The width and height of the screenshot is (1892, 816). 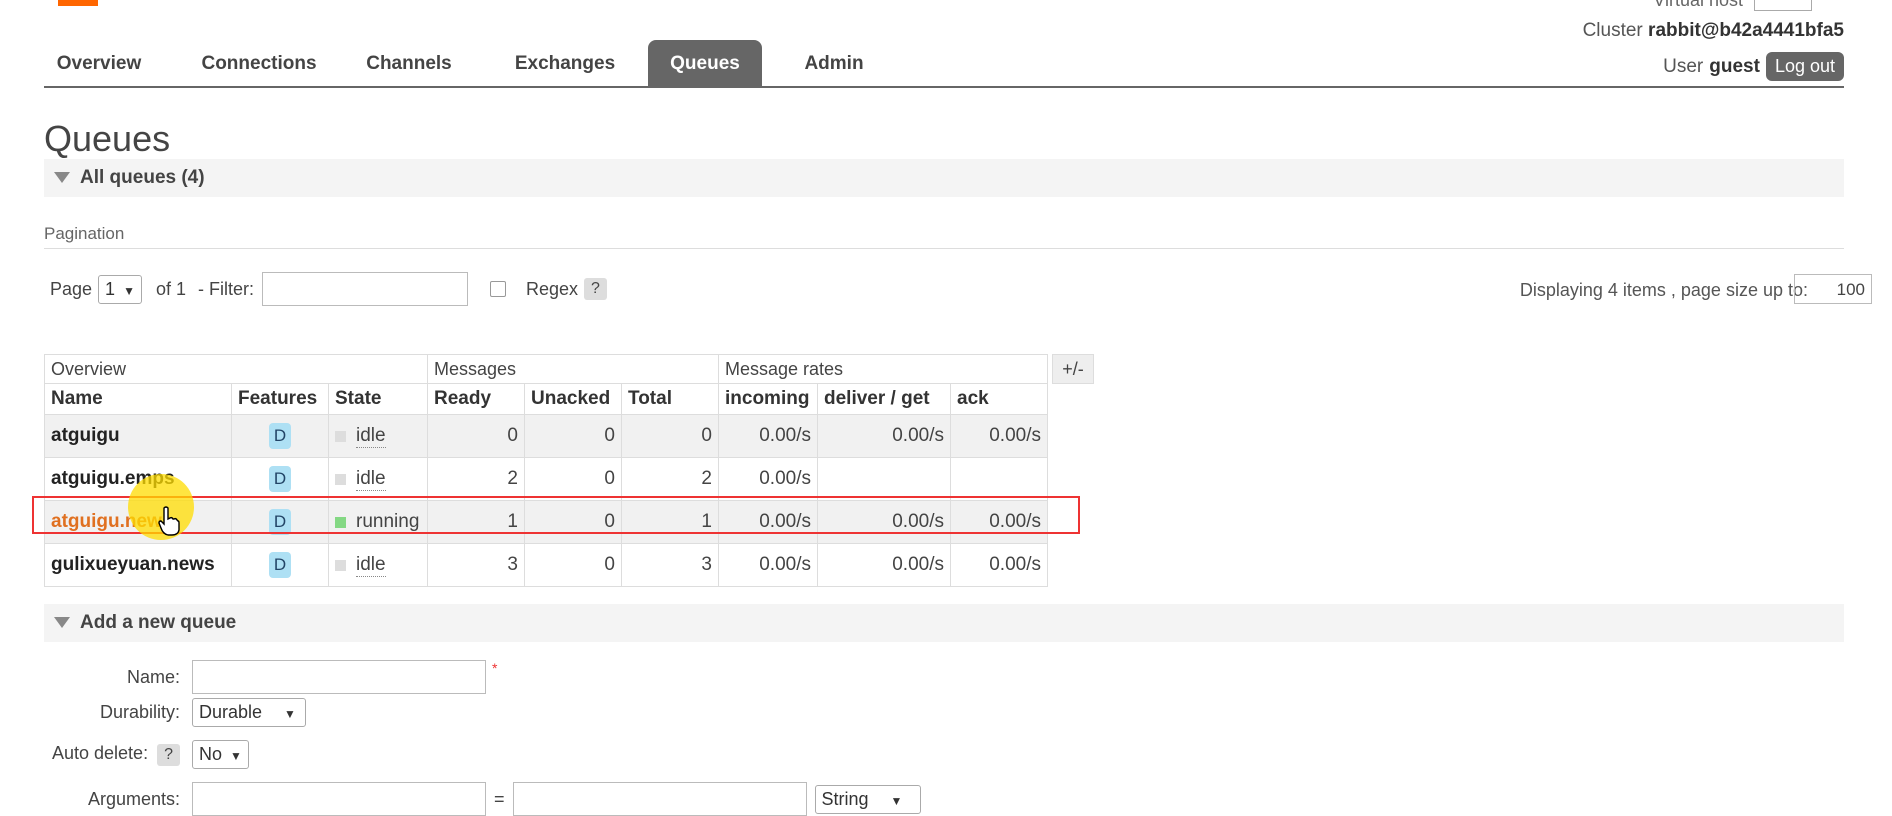 What do you see at coordinates (552, 288) in the screenshot?
I see `regex-label: Regex` at bounding box center [552, 288].